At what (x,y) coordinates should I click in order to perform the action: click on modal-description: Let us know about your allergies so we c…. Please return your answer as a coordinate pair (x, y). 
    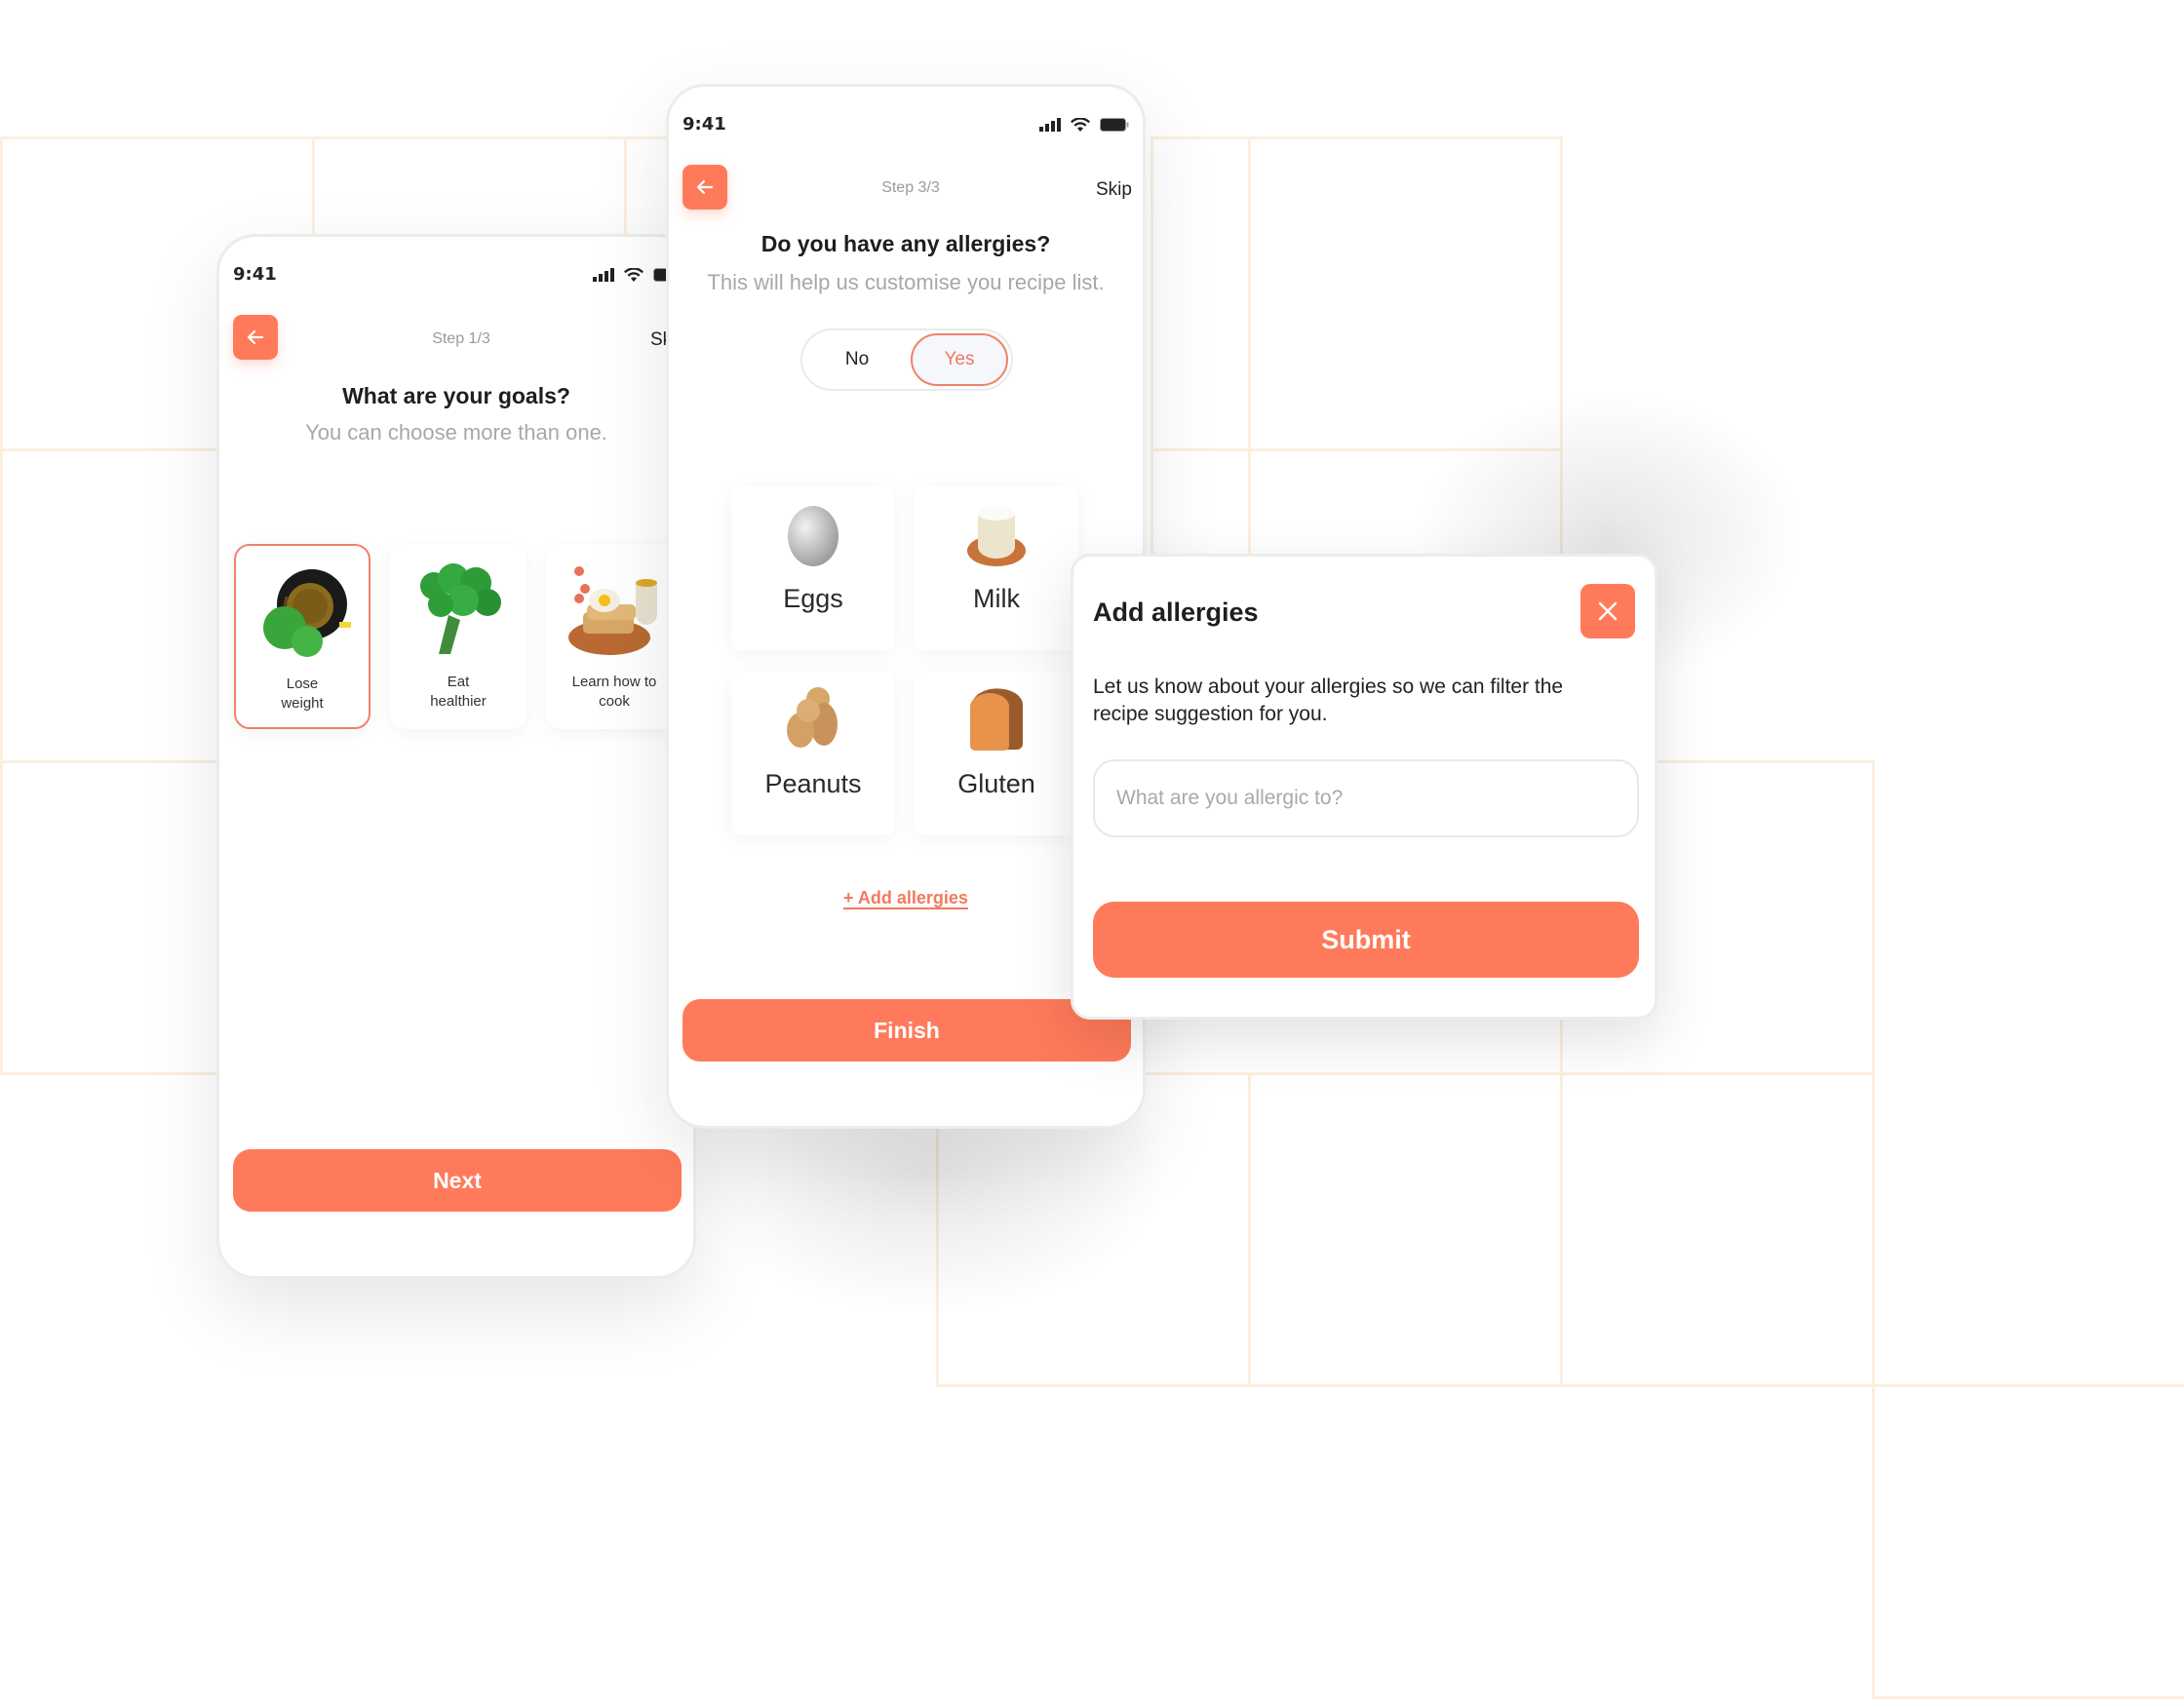
    Looking at the image, I should click on (1328, 700).